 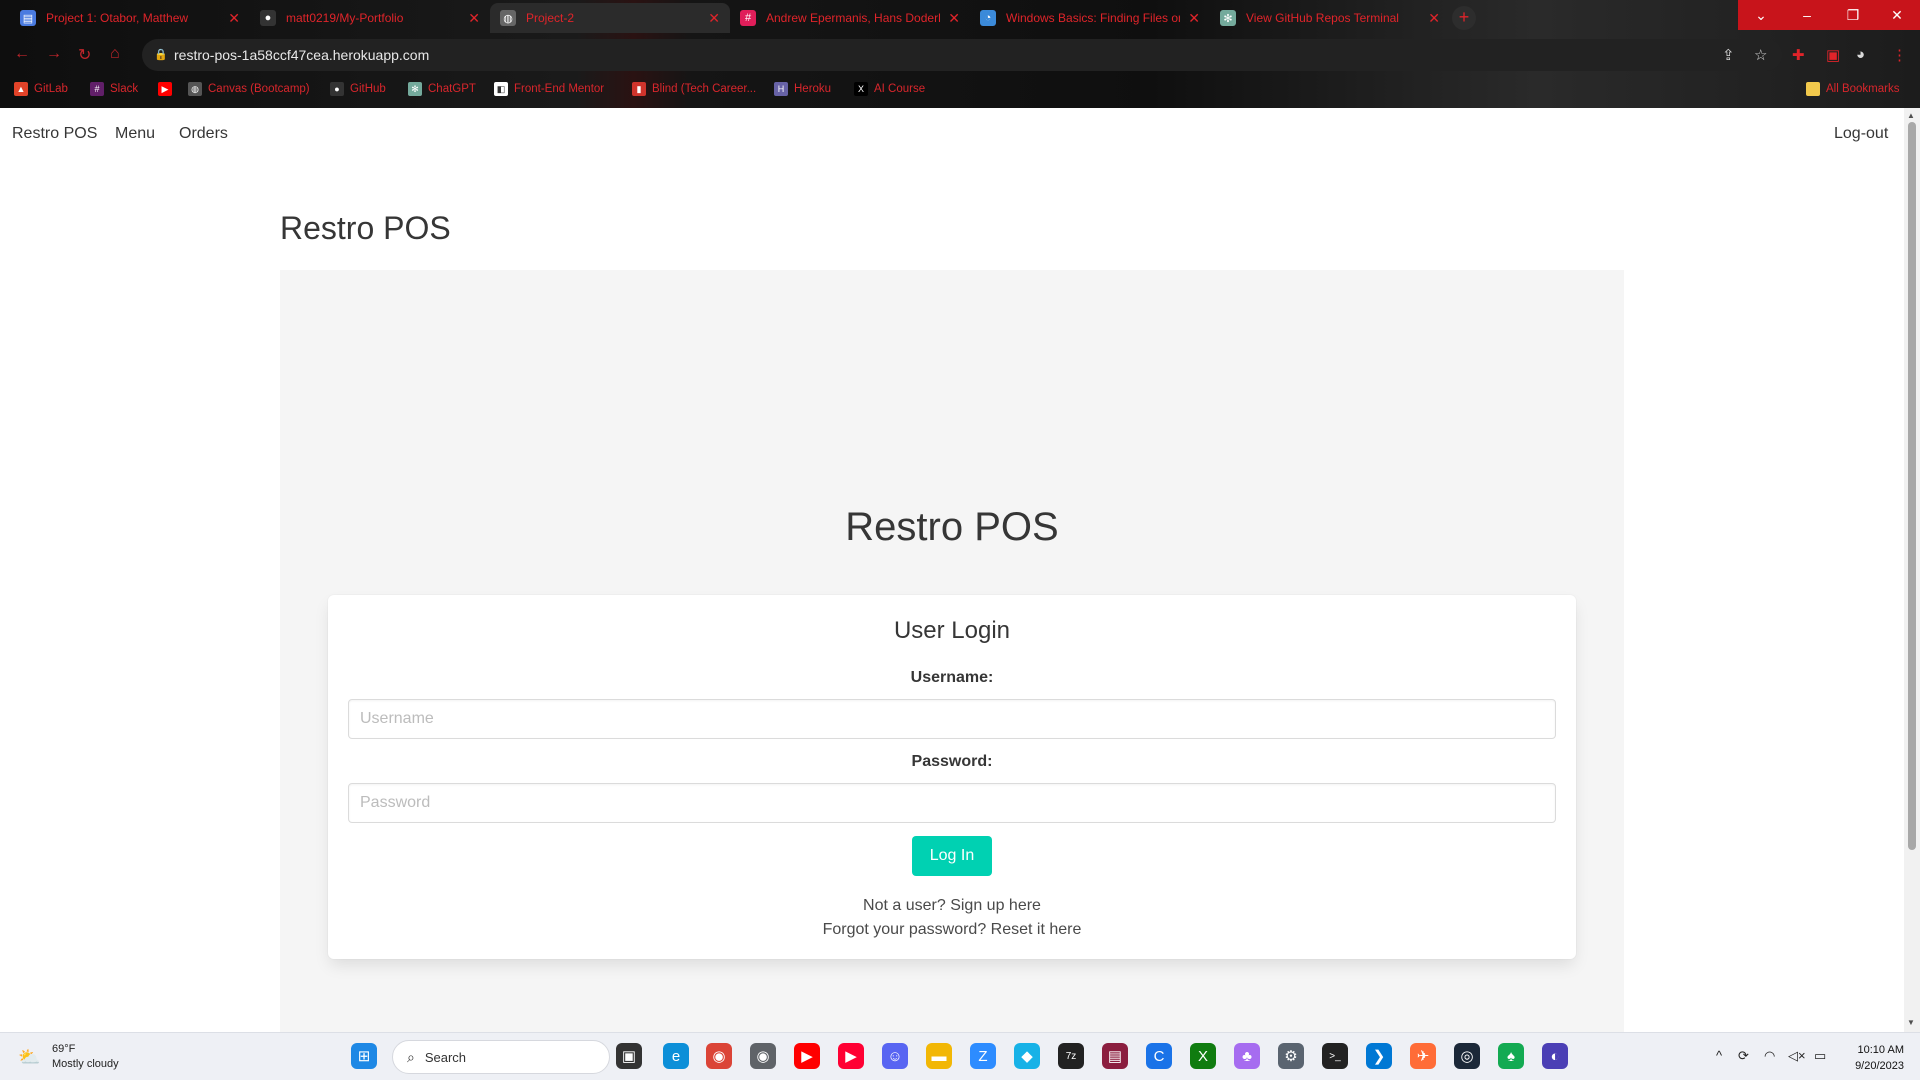 I want to click on avatar: ◕, so click(x=1860, y=54).